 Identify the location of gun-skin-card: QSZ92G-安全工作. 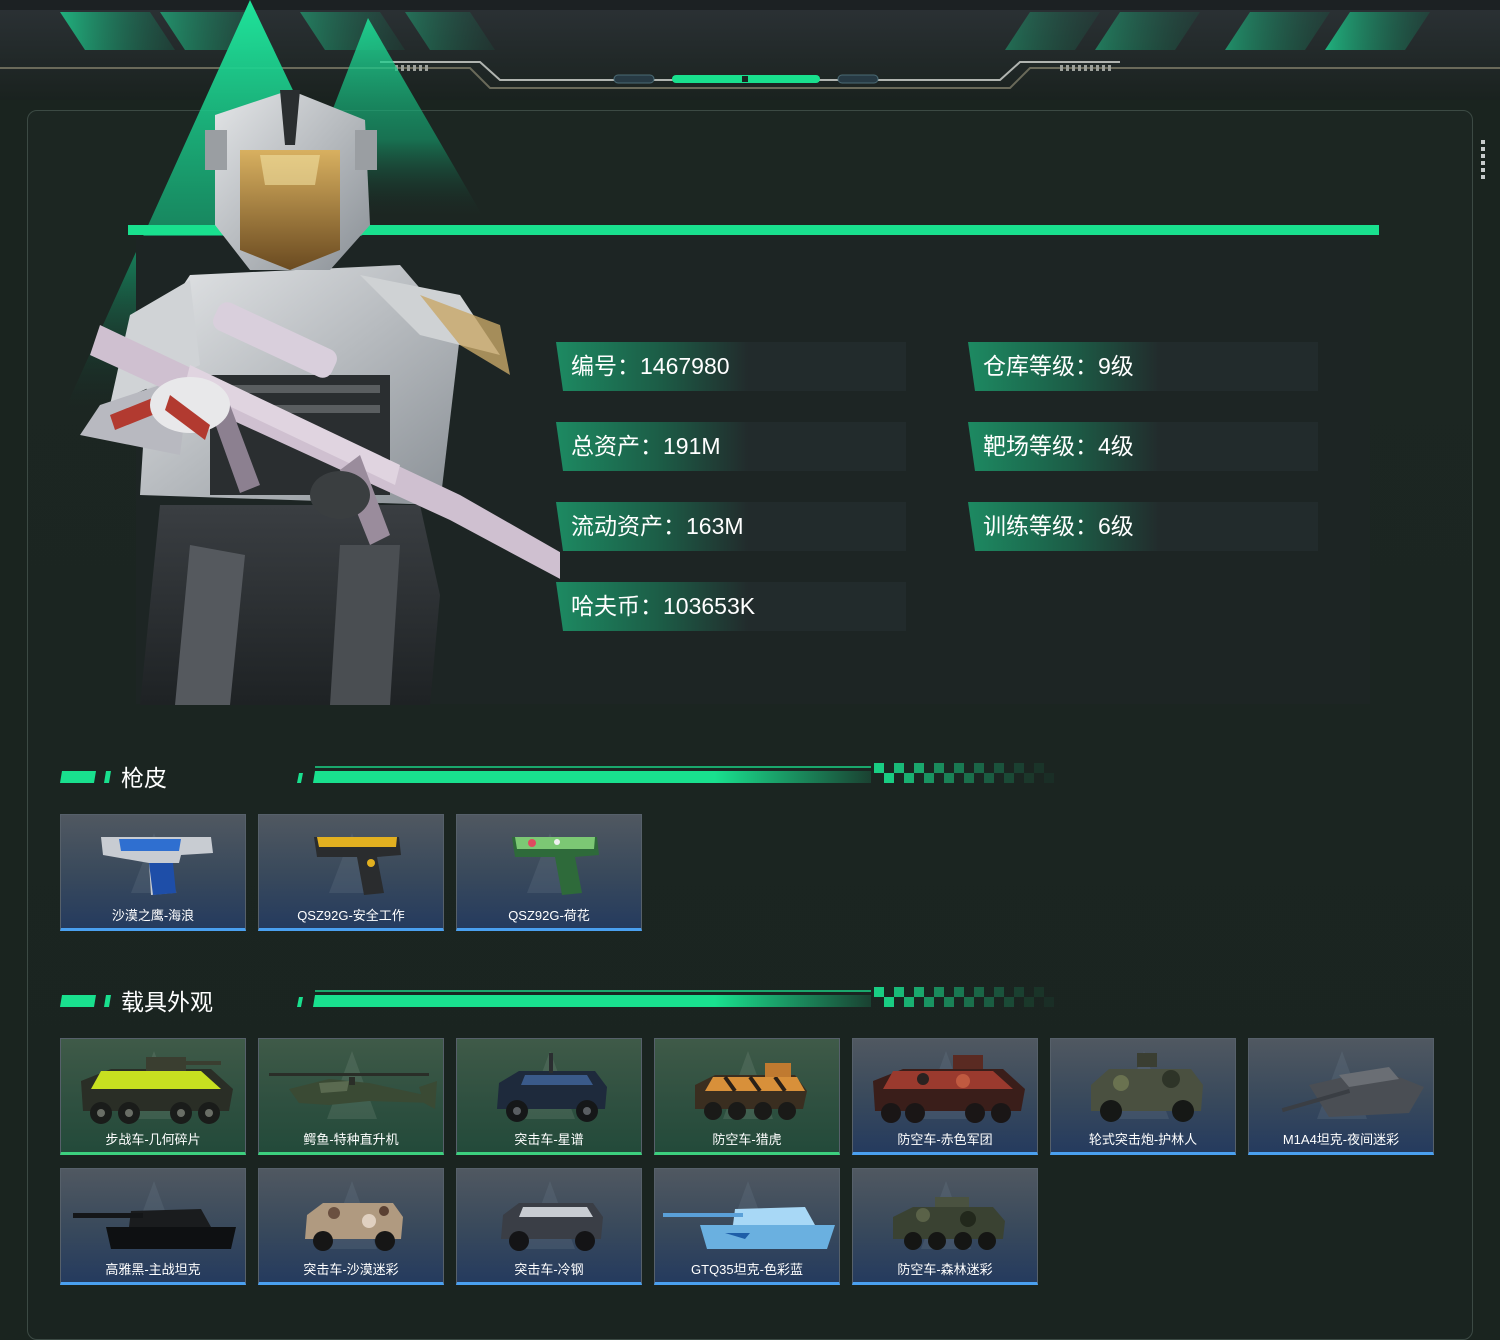
(351, 872).